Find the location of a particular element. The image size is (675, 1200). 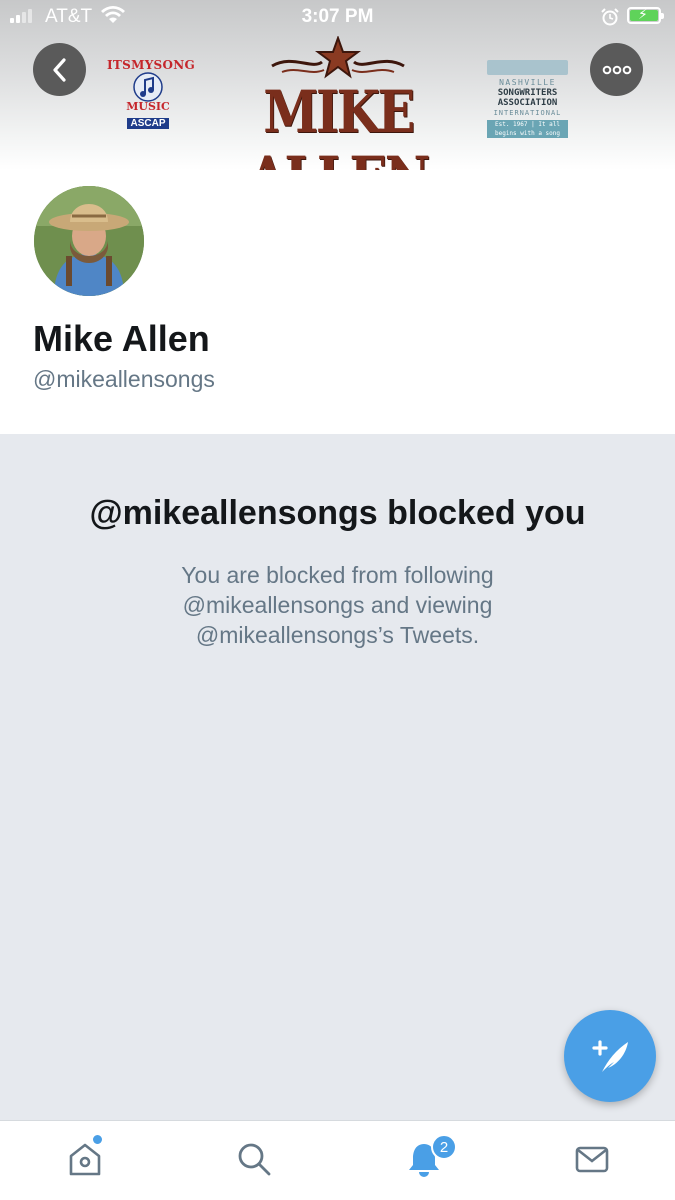

chevron-left-icon is located at coordinates (59, 69).